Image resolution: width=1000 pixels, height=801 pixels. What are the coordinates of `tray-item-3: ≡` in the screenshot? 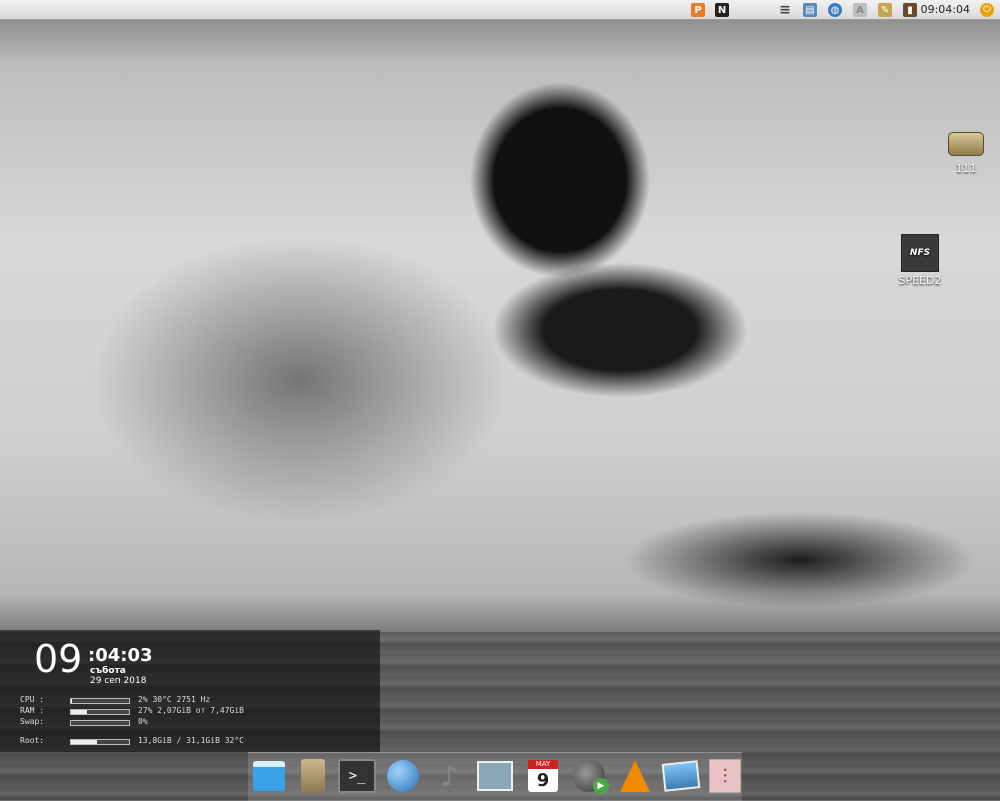 It's located at (785, 10).